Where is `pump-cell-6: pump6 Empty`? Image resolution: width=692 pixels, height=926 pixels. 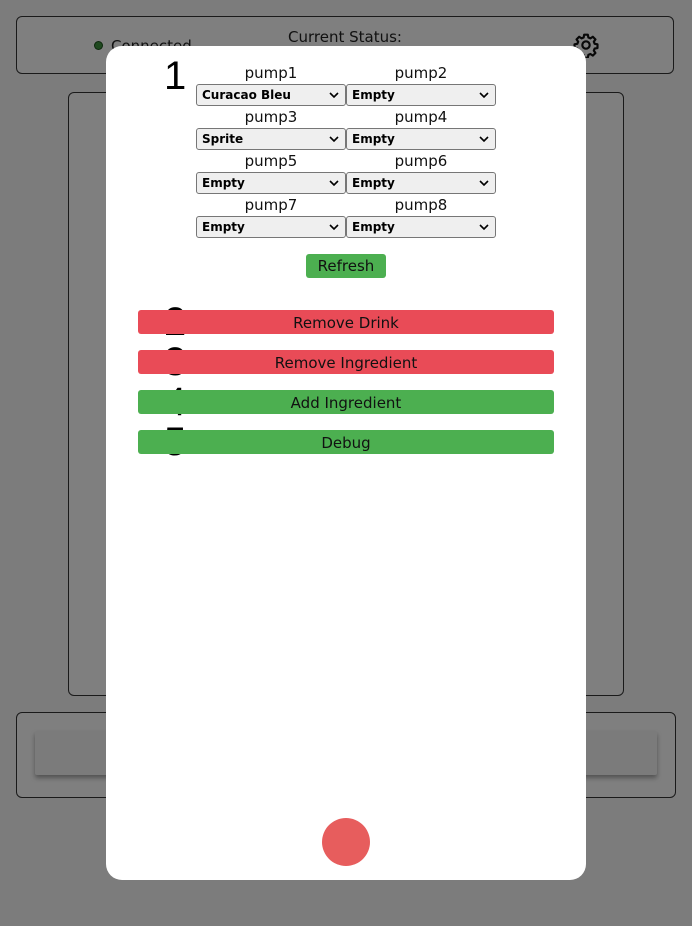 pump-cell-6: pump6 Empty is located at coordinates (421, 172).